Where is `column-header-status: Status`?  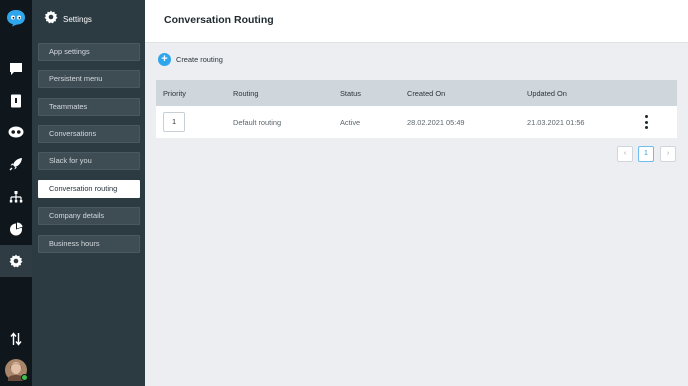
column-header-status: Status is located at coordinates (350, 93).